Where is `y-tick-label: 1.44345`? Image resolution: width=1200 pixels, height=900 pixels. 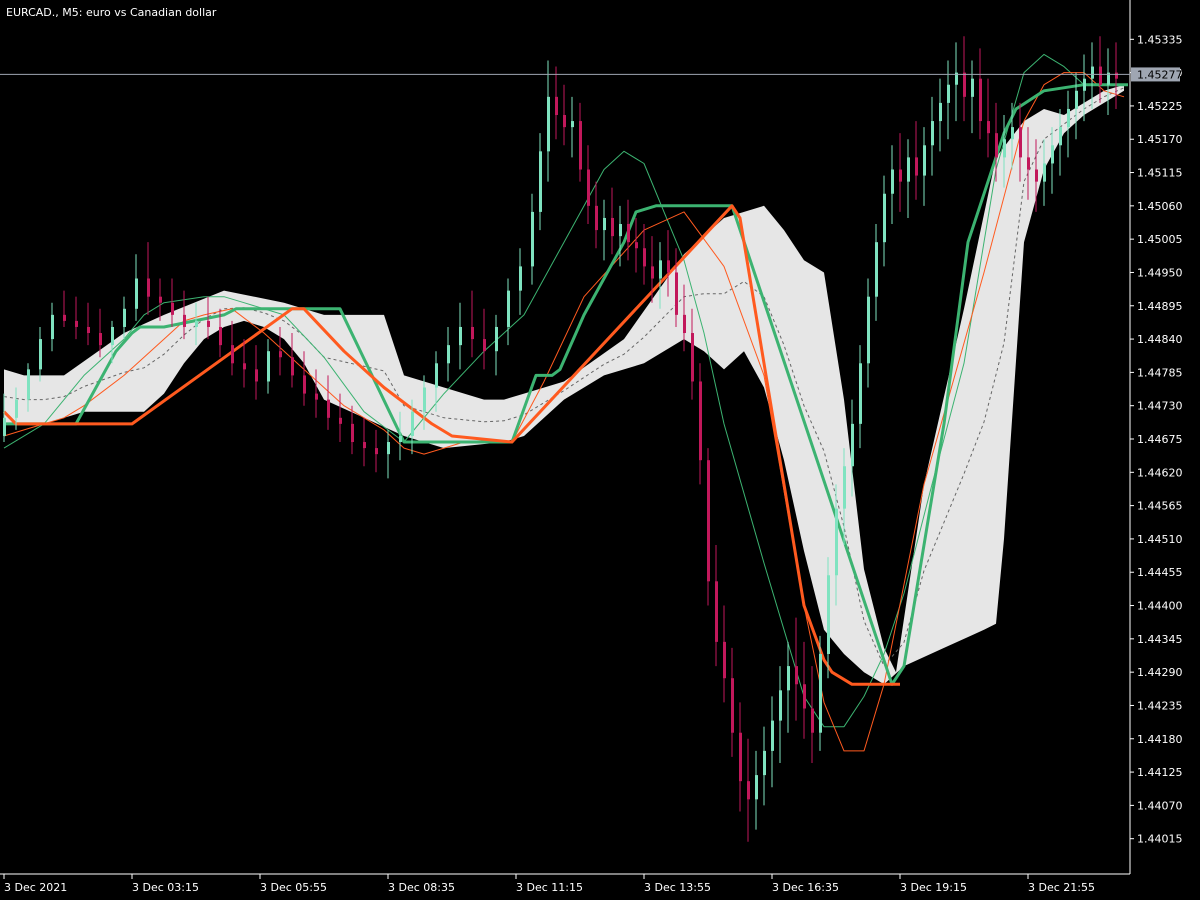
y-tick-label: 1.44345 is located at coordinates (1160, 639).